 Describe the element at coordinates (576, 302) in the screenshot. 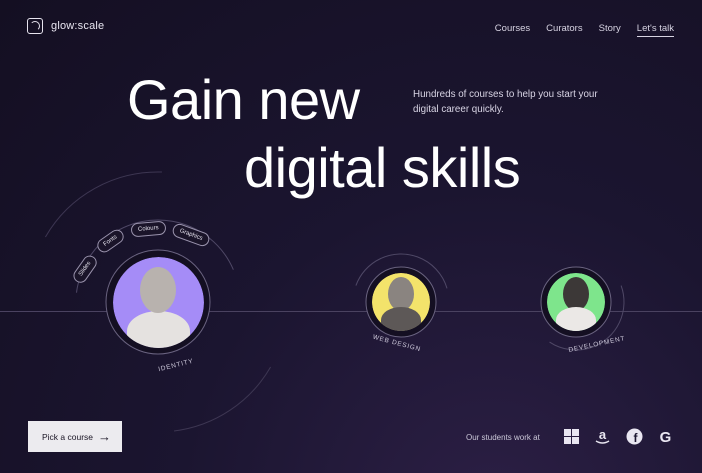

I see `curator-avatar-development` at that location.